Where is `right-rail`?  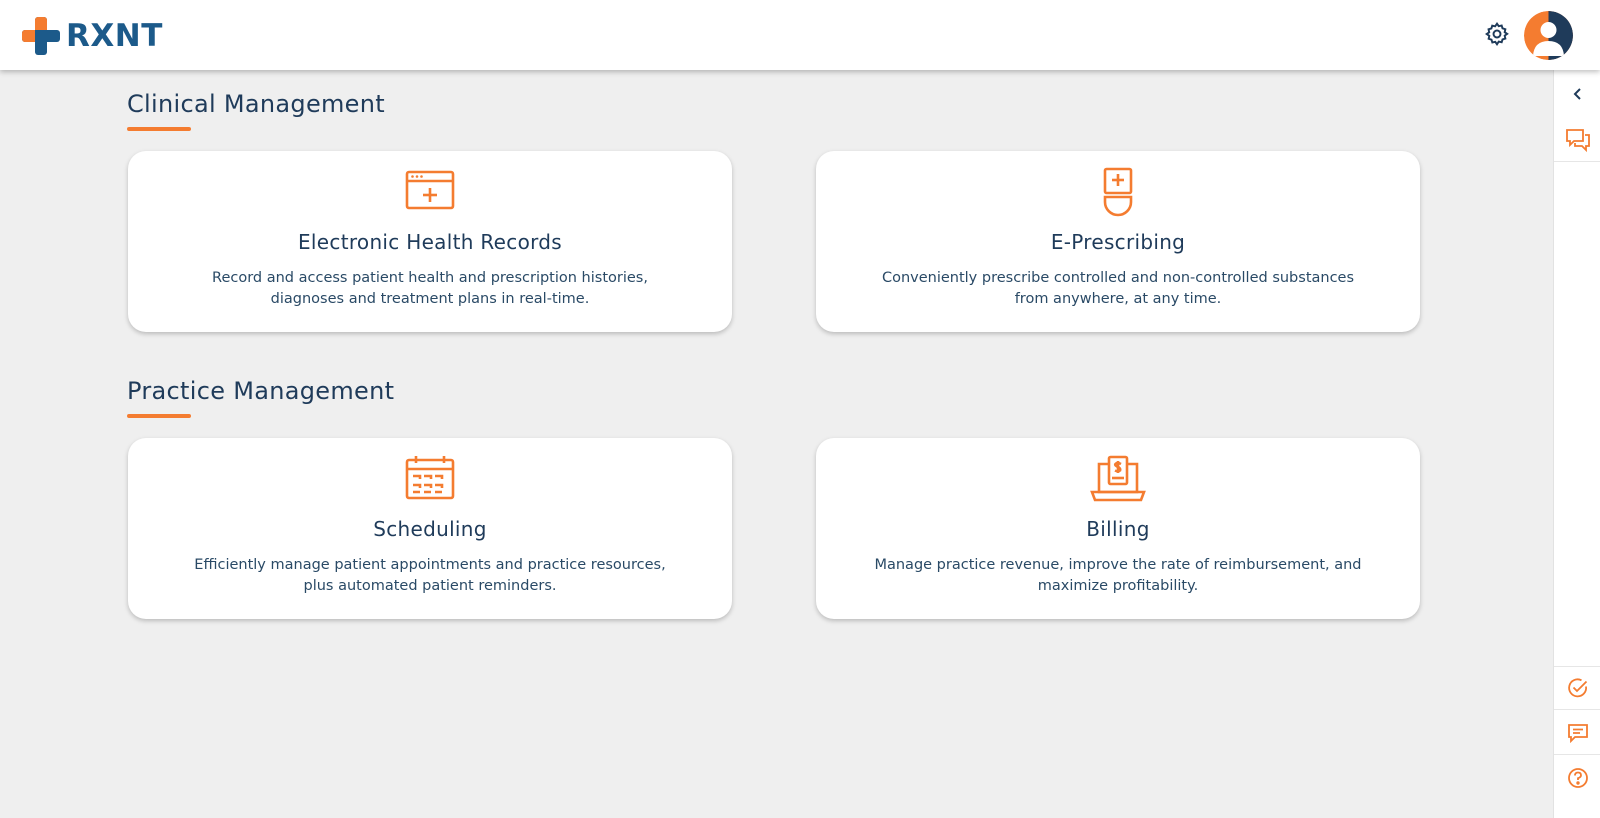
right-rail is located at coordinates (1576, 444).